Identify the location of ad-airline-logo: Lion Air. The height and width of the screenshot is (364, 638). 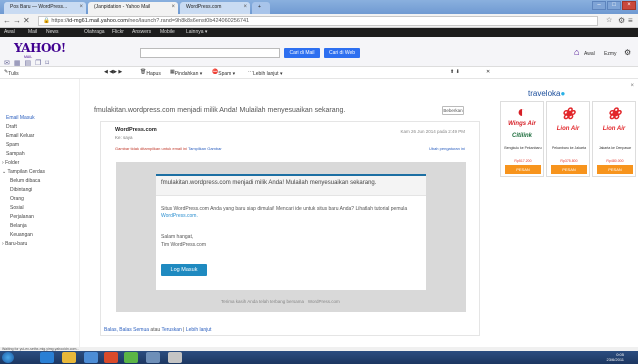
(614, 129).